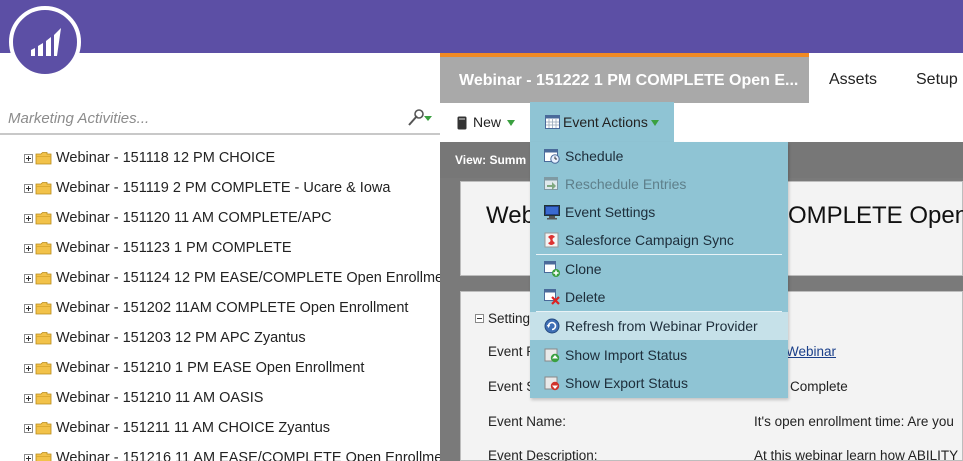  What do you see at coordinates (509, 318) in the screenshot?
I see `settings-section-label: Setting` at bounding box center [509, 318].